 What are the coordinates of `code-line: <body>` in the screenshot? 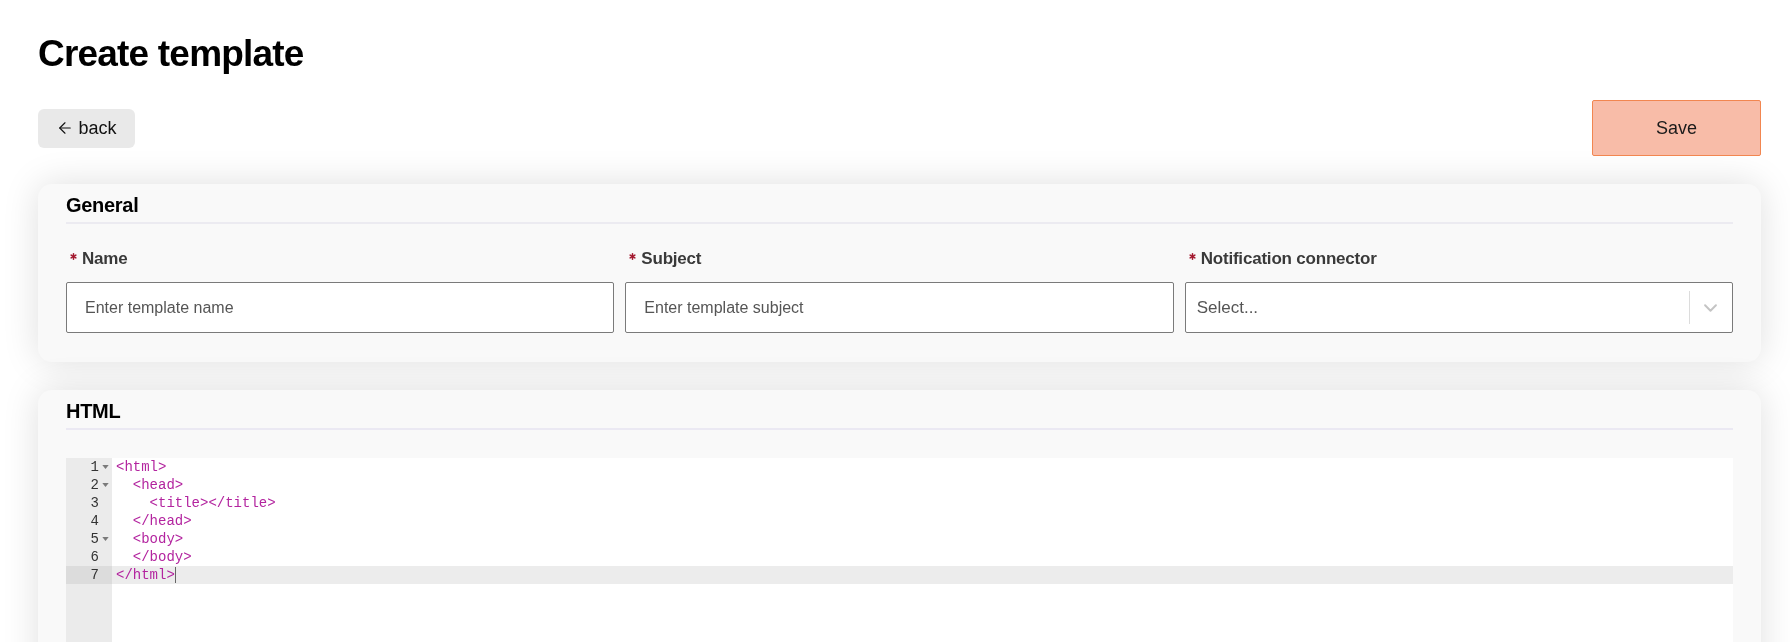 It's located at (157, 539).